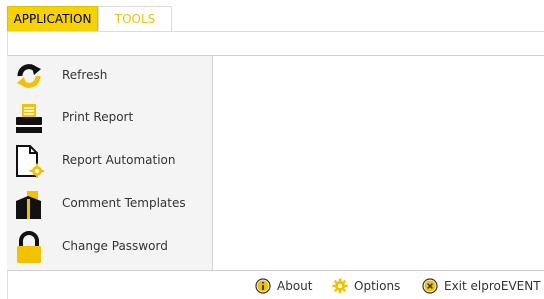  I want to click on menu-label-report-automation: Report Automation, so click(119, 160).